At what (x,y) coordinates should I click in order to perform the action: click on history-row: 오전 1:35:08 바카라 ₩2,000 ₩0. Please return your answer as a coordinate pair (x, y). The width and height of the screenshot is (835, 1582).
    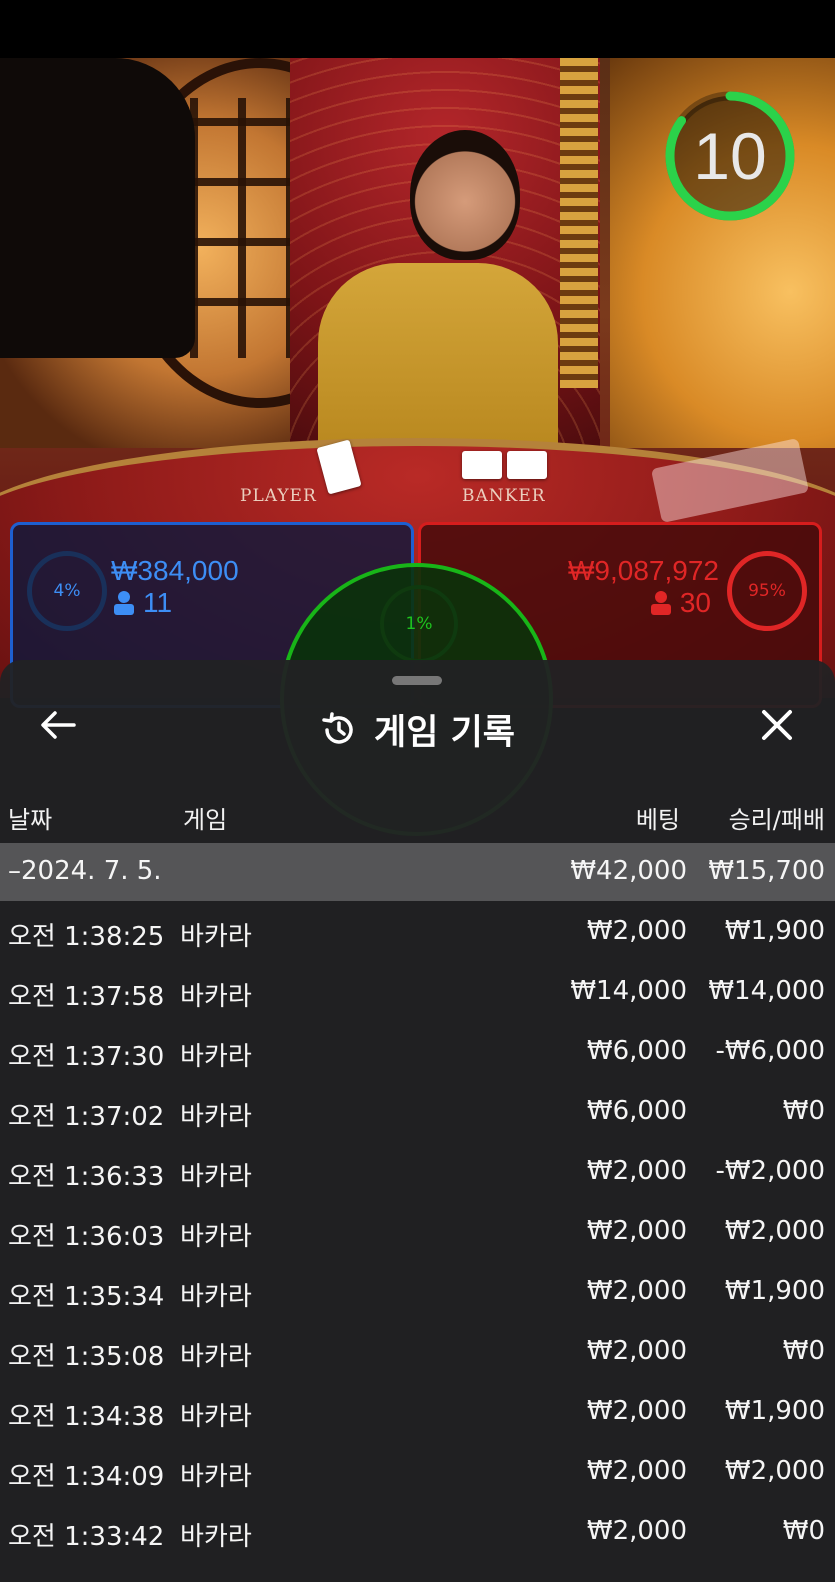
    Looking at the image, I should click on (417, 1353).